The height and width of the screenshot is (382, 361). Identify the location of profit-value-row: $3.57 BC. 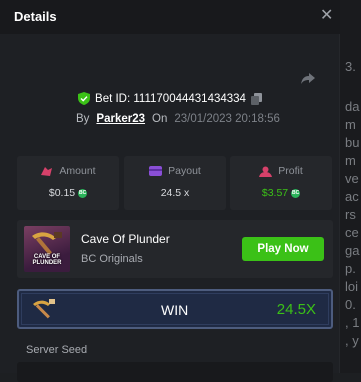
(281, 193).